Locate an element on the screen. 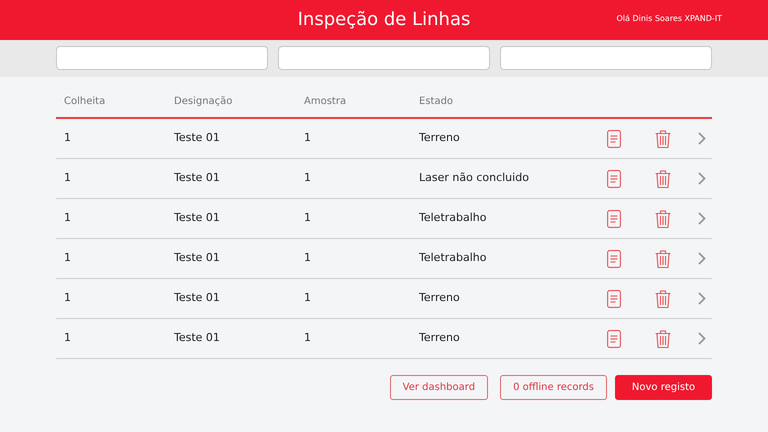  action-button: Novo registo is located at coordinates (663, 387).